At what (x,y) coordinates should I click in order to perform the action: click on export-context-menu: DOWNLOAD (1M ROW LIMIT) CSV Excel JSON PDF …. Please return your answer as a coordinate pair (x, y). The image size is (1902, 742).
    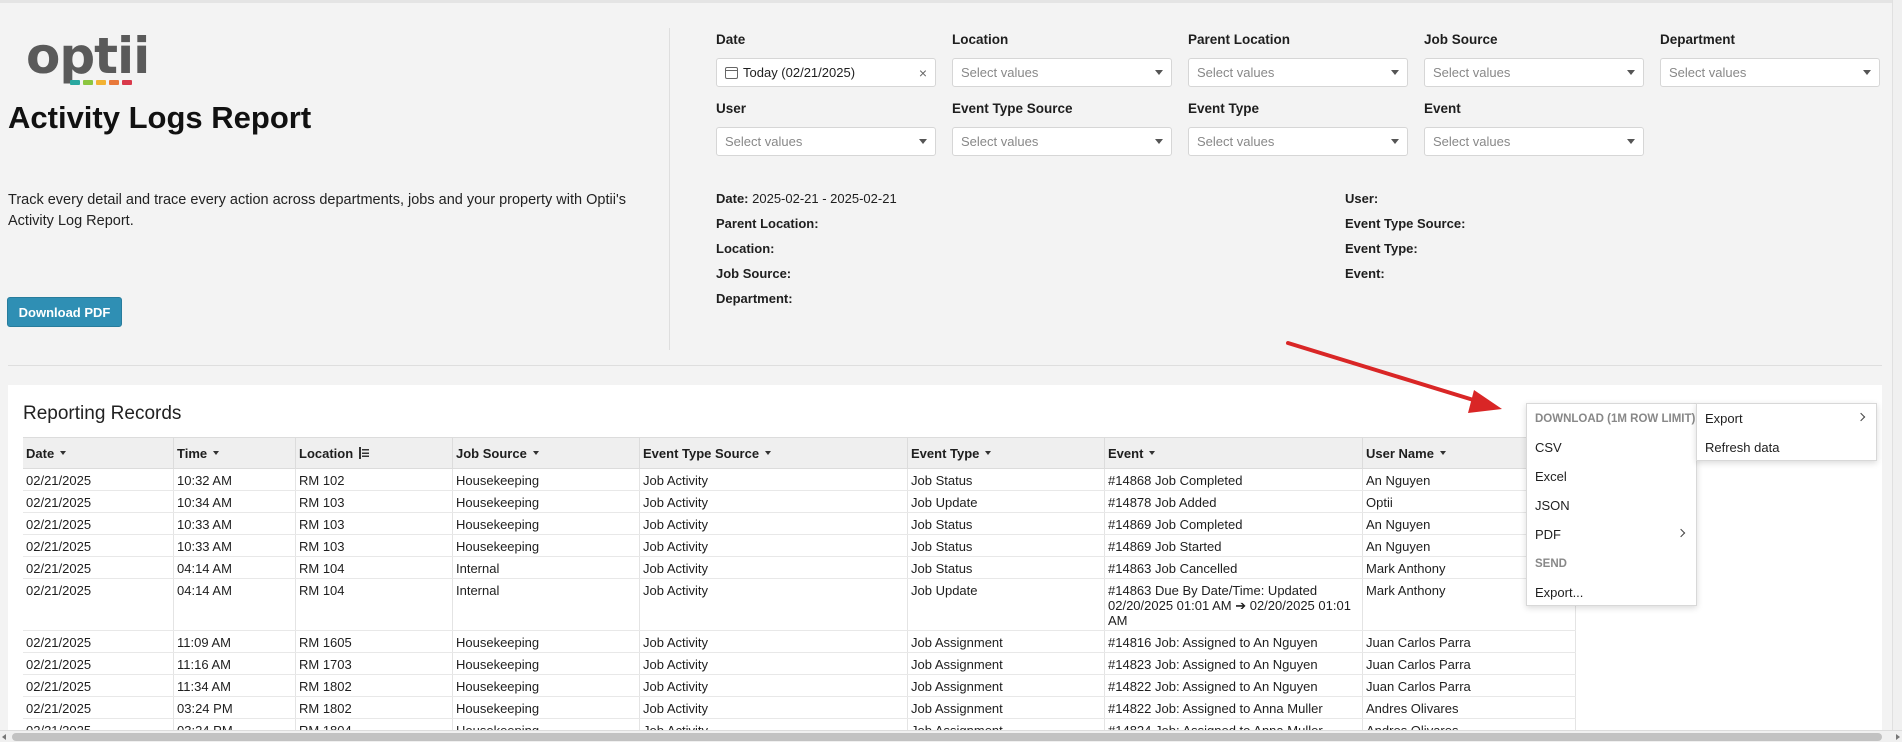
    Looking at the image, I should click on (1611, 504).